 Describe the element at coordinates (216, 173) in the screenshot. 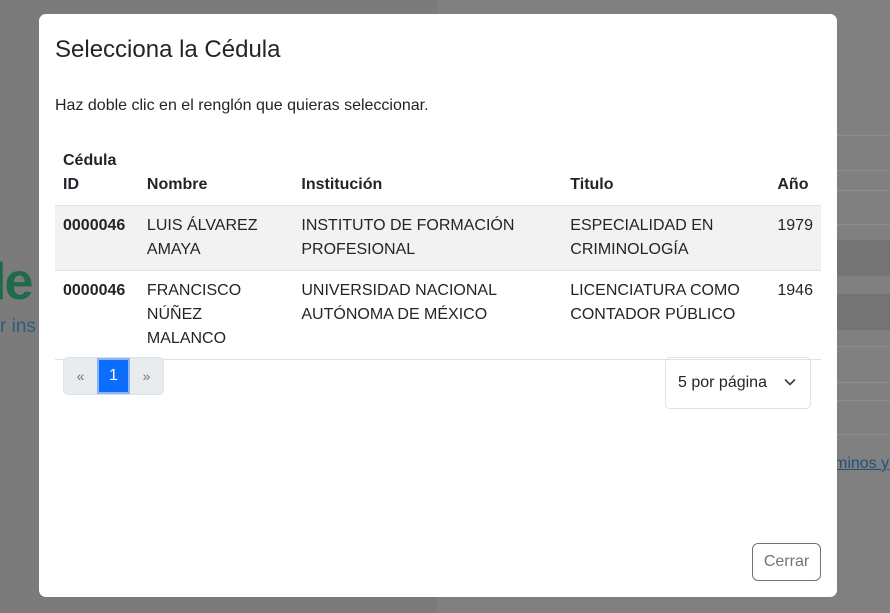

I see `header-nombre: Nombre` at that location.